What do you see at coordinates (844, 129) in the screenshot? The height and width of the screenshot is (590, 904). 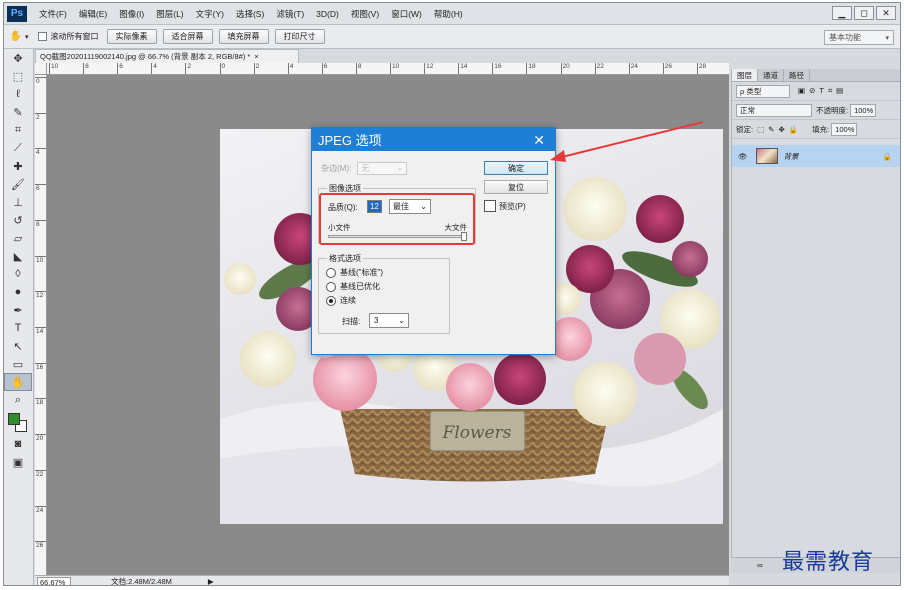 I see `fill-field: 100%` at bounding box center [844, 129].